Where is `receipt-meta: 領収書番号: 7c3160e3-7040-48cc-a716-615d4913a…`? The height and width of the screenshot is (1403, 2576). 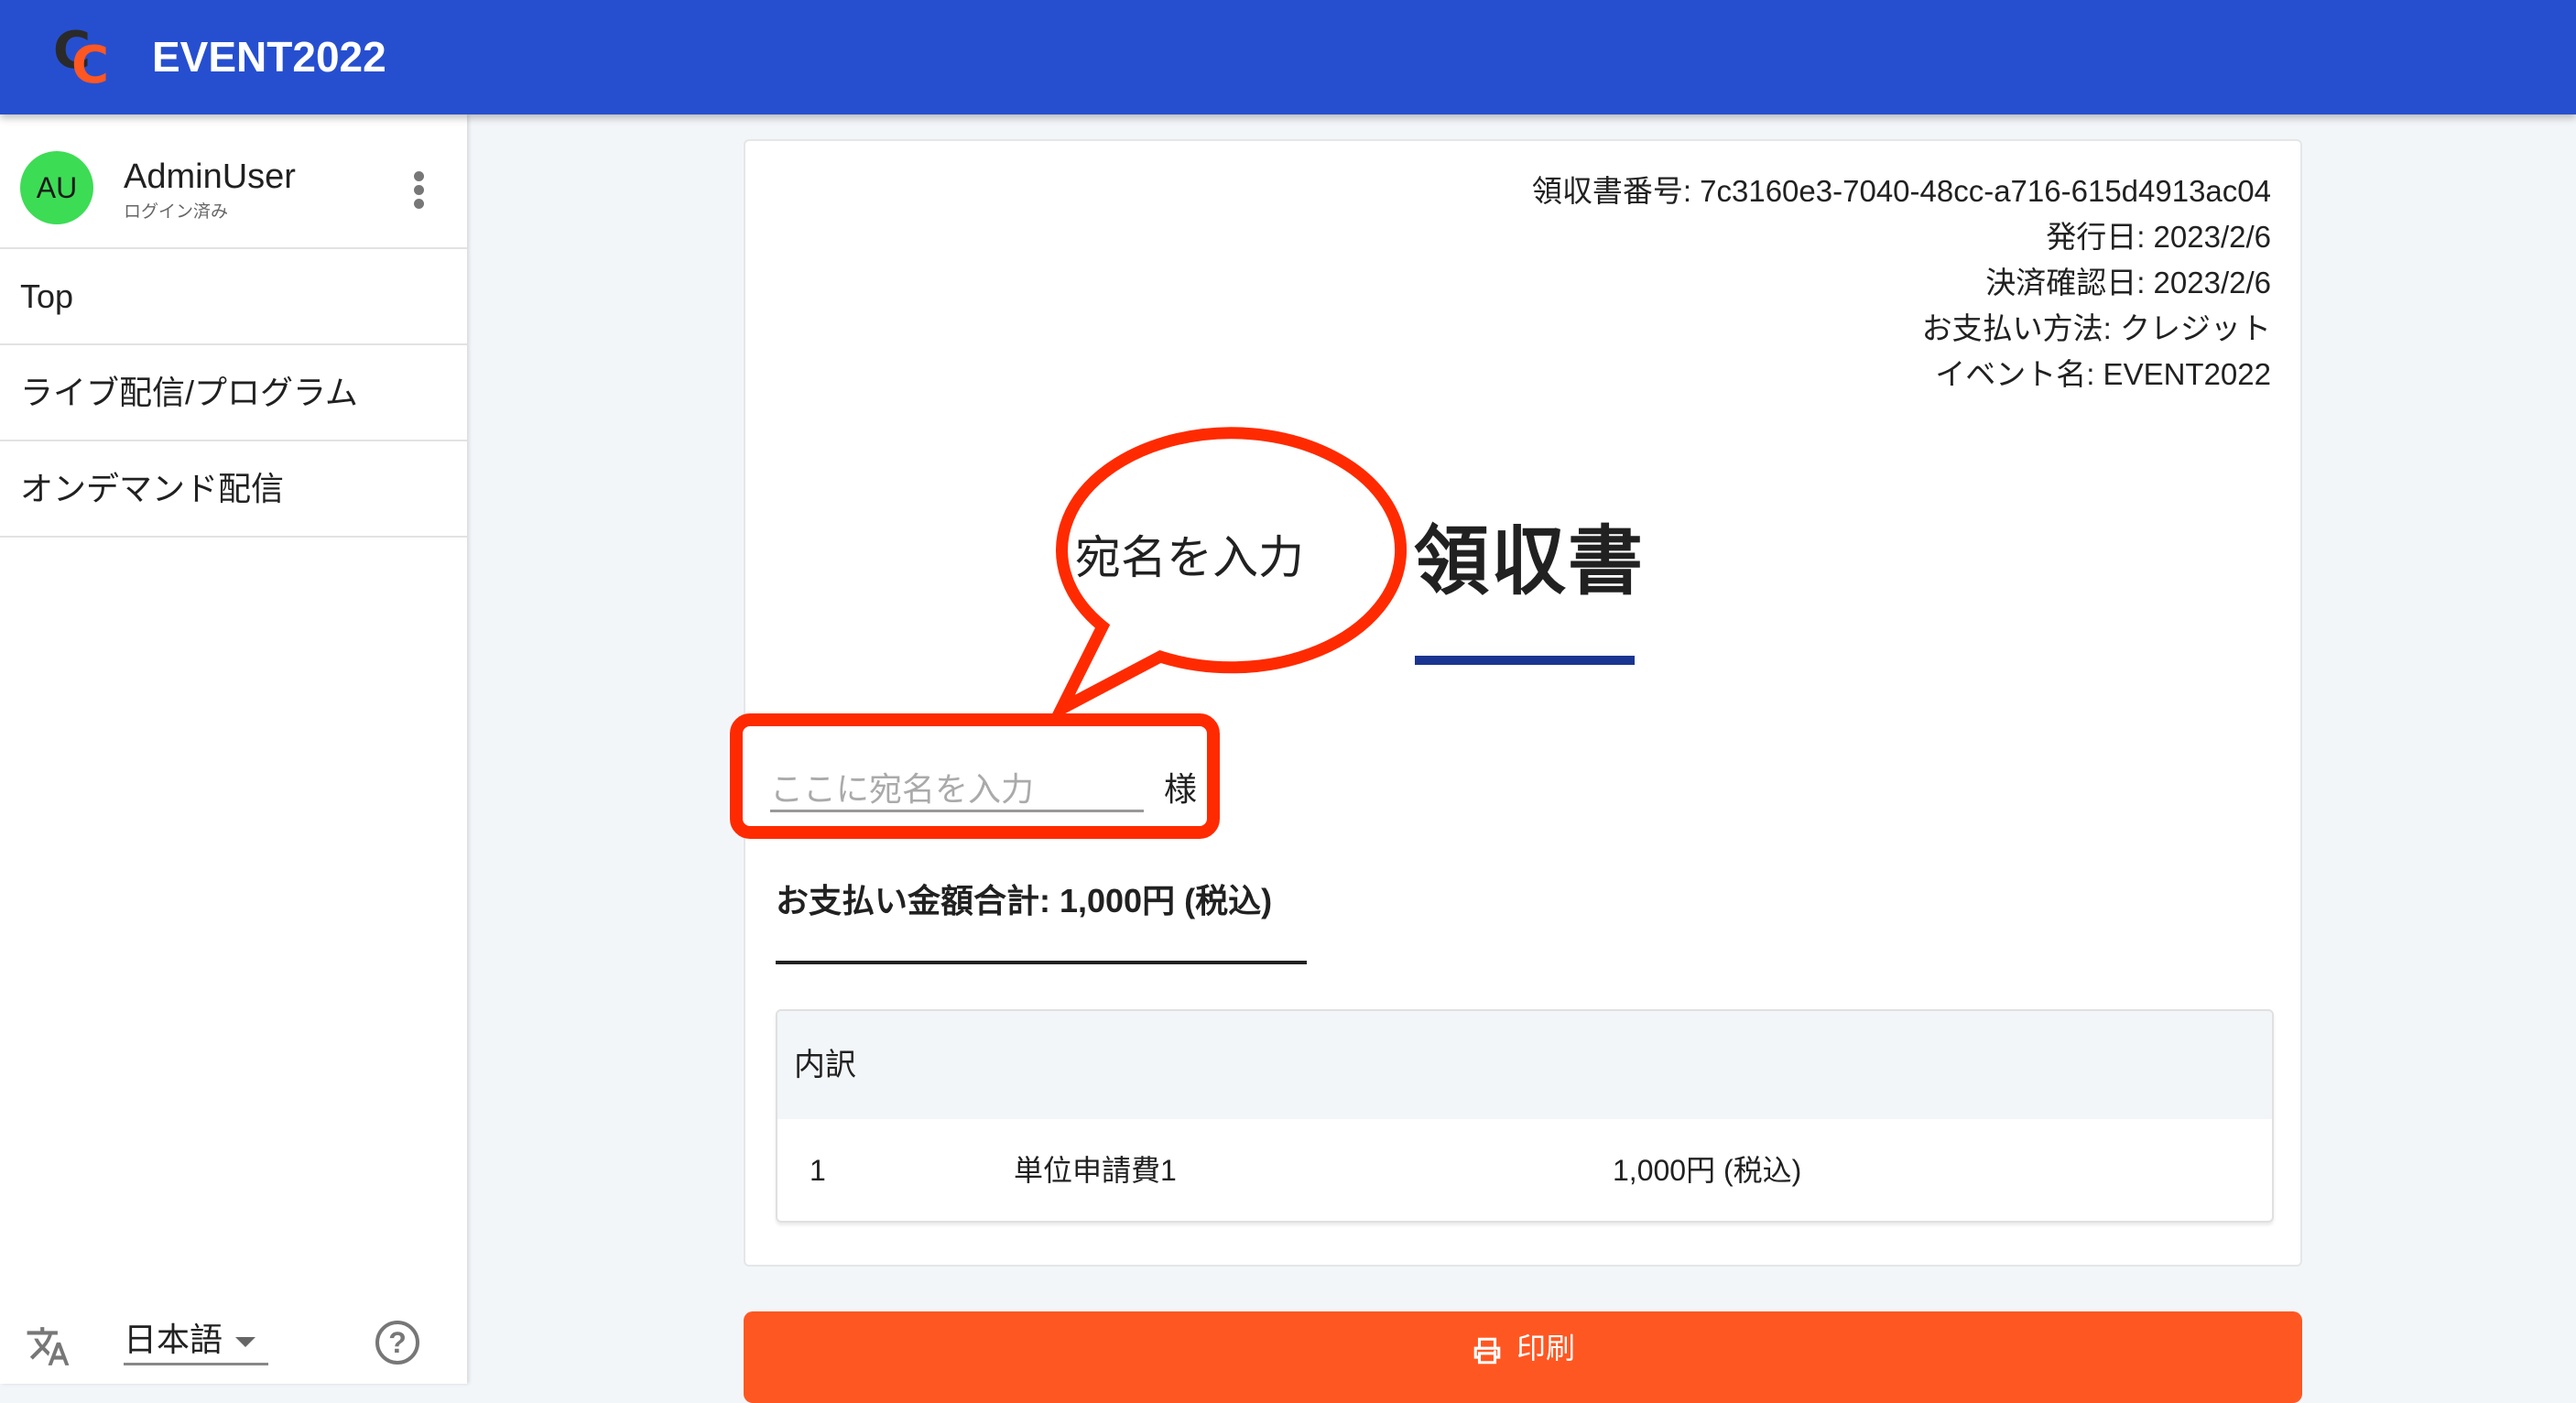 receipt-meta: 領収書番号: 7c3160e3-7040-48cc-a716-615d4913a… is located at coordinates (1901, 283).